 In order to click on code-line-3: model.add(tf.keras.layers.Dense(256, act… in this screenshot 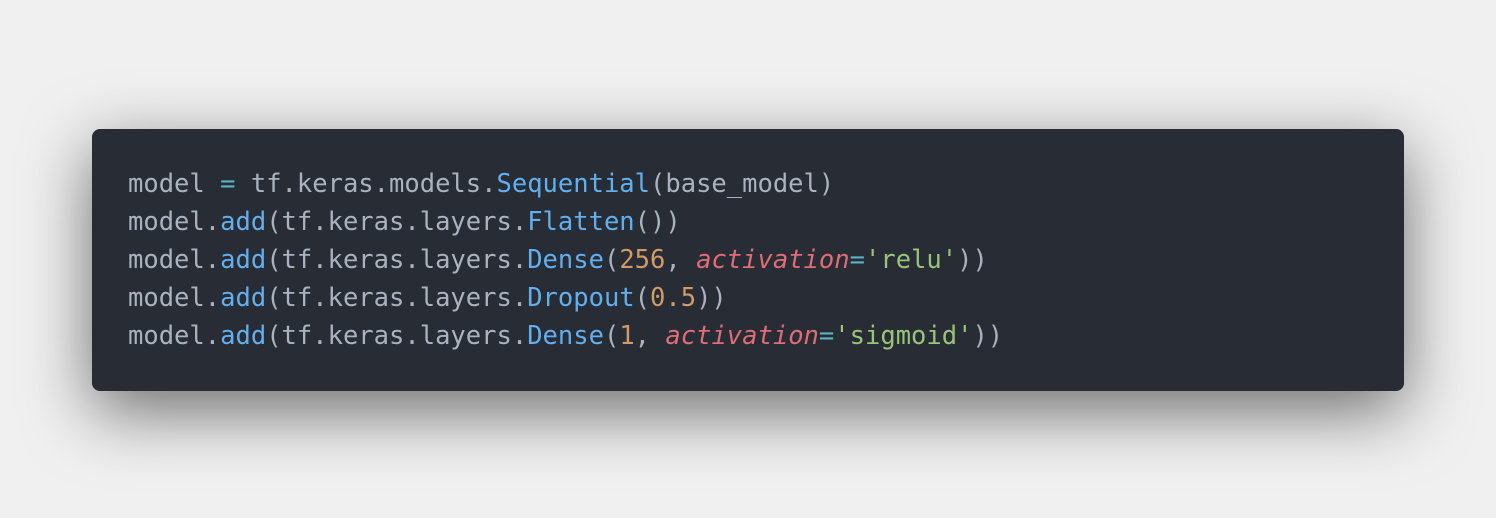, I will do `click(565, 260)`.